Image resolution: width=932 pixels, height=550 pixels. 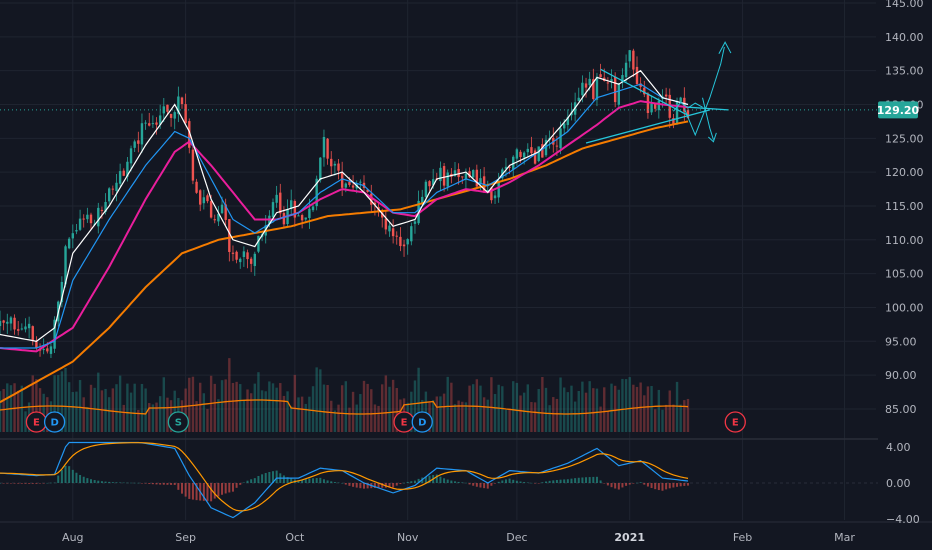 I want to click on price-tick-label: 125.00, so click(x=904, y=138).